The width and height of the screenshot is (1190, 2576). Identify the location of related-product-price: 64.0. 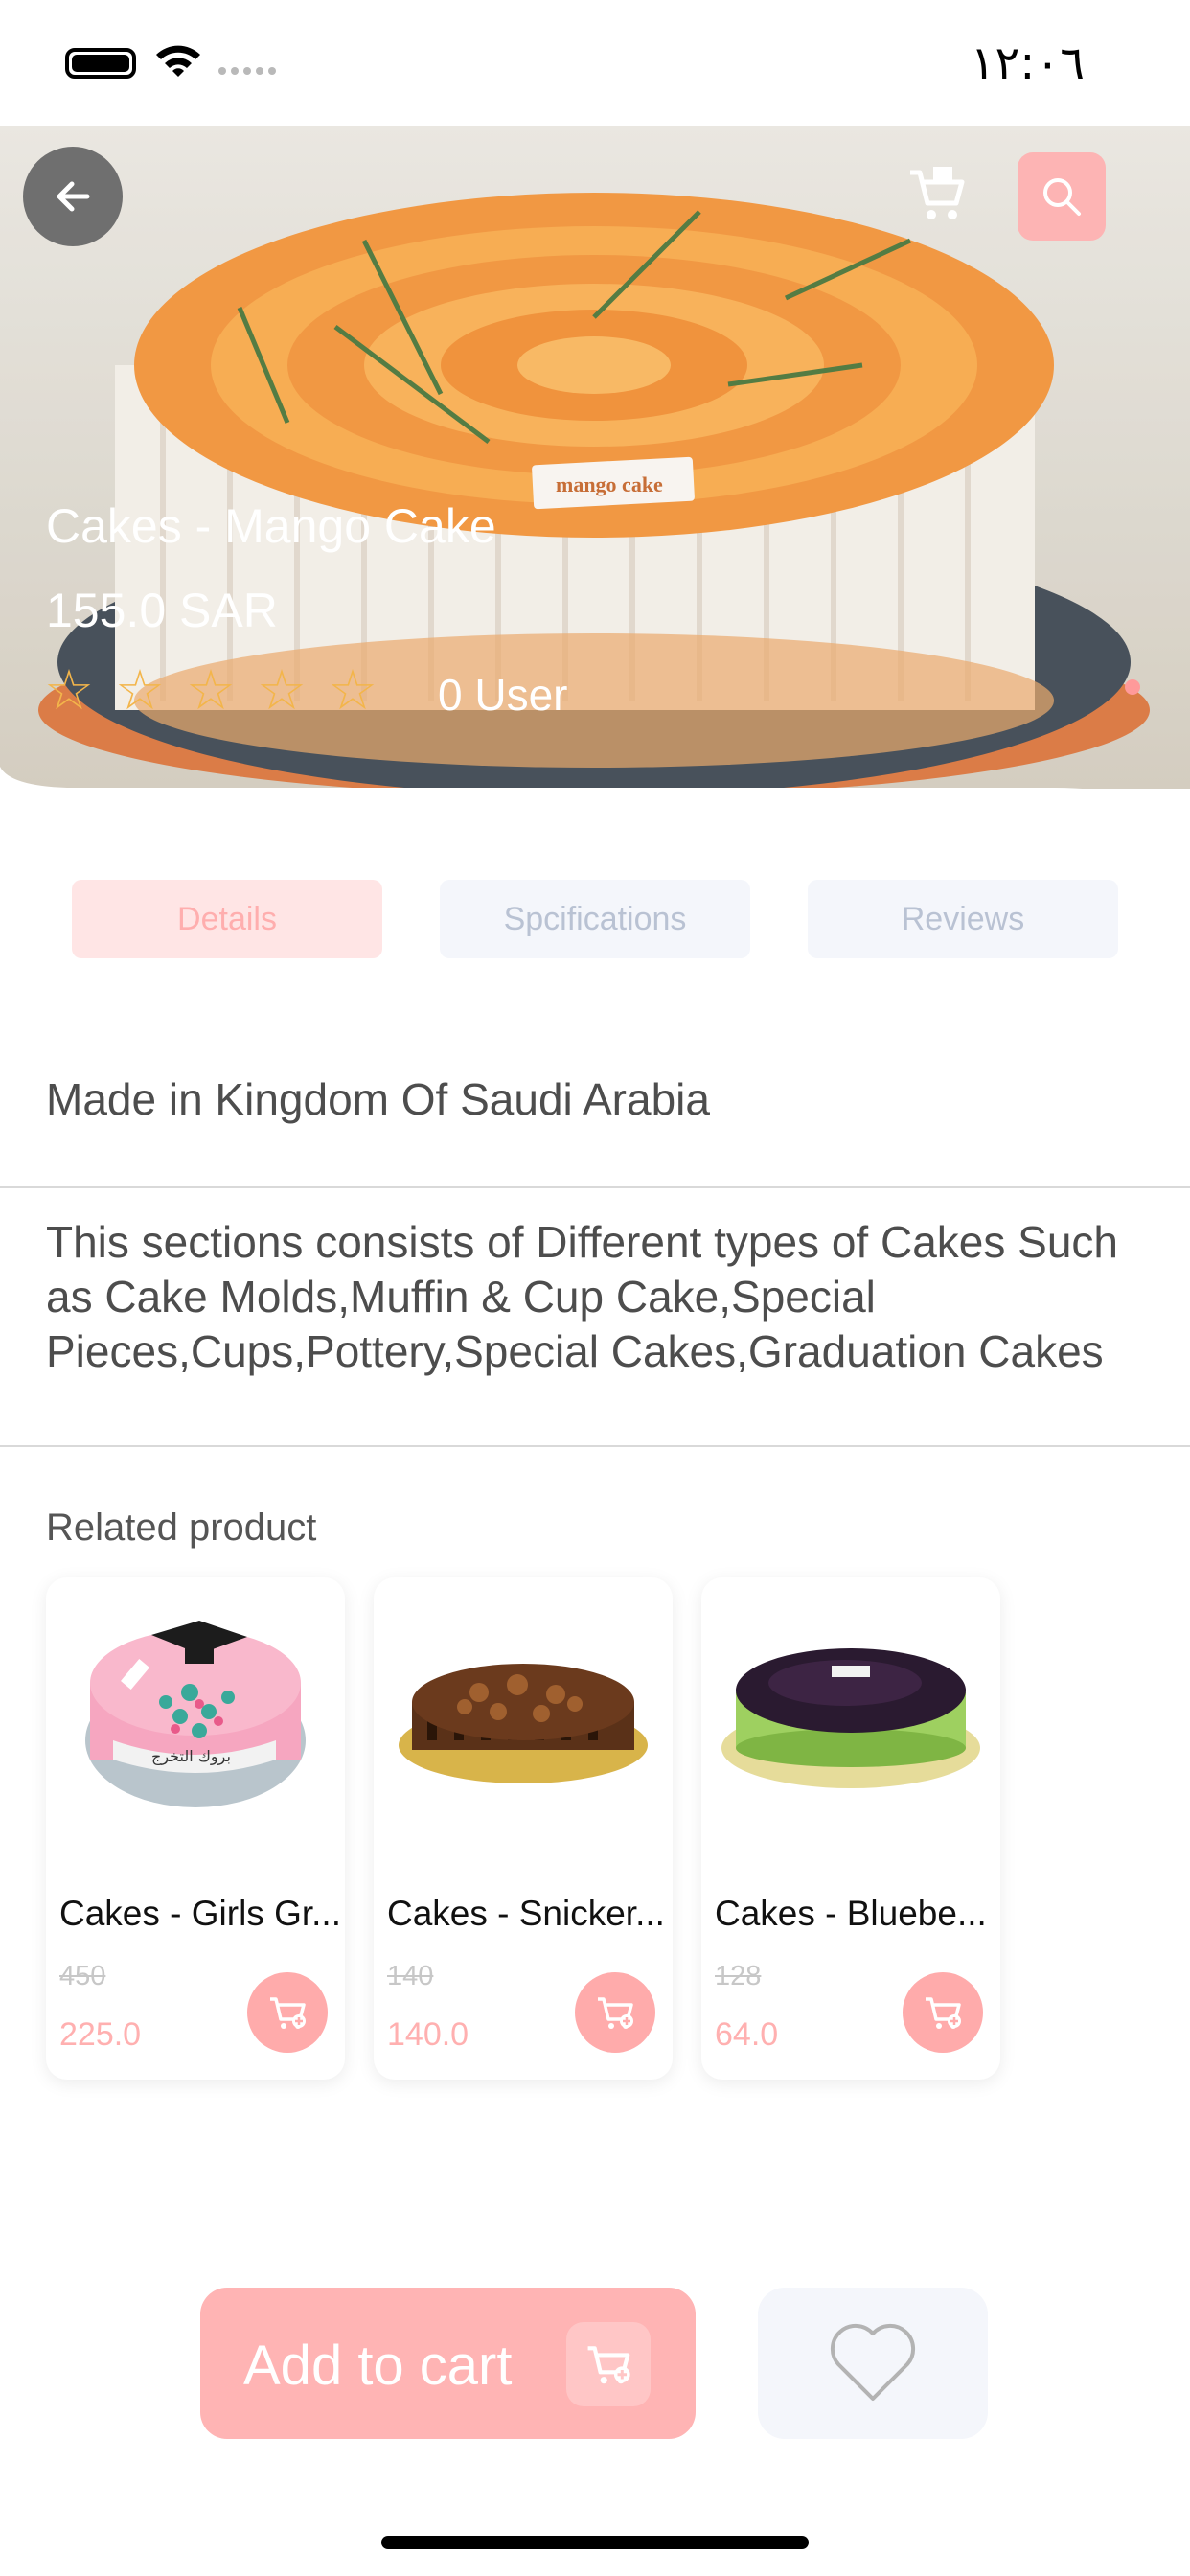
(747, 2035).